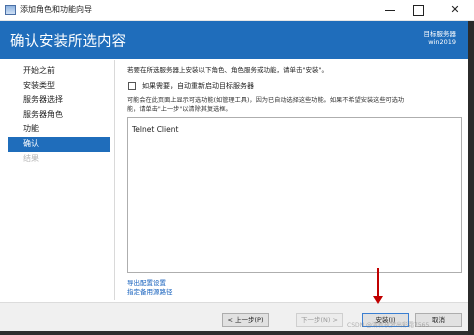 This screenshot has width=474, height=335. What do you see at coordinates (59, 129) in the screenshot?
I see `nav-step-features: 功能` at bounding box center [59, 129].